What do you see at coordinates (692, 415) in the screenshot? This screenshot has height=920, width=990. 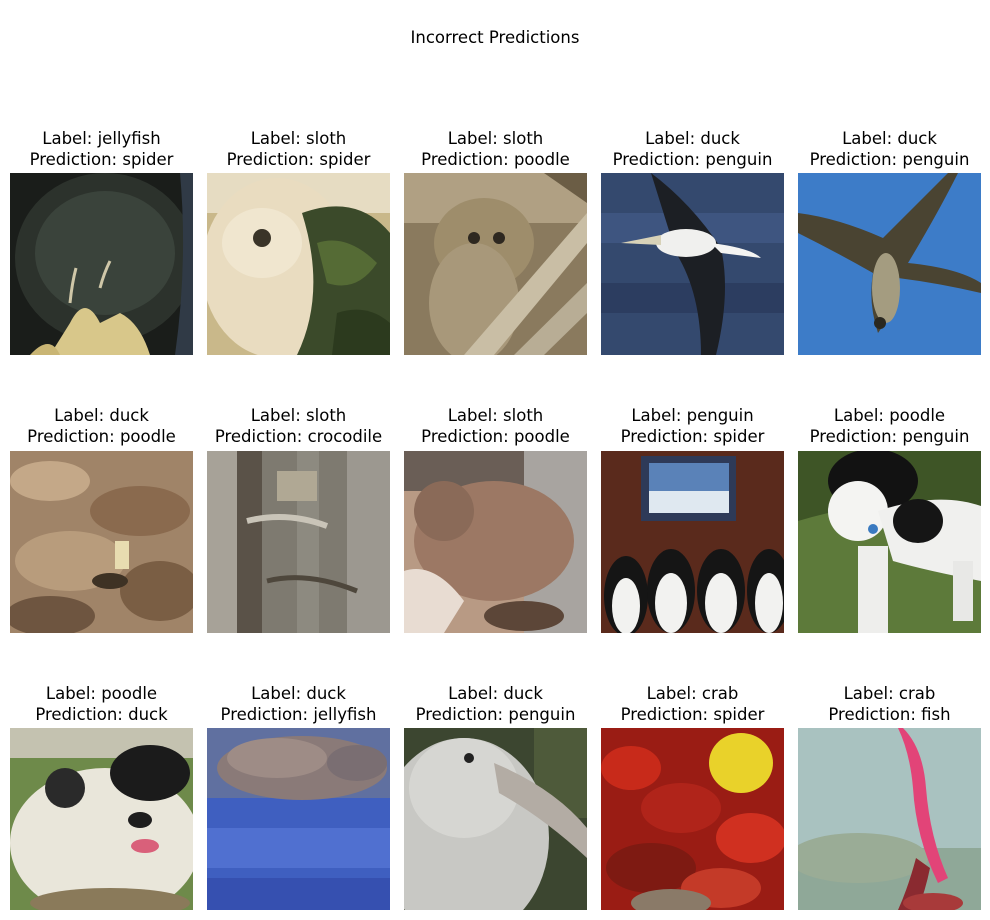 I see `panel-label: Label: penguin` at bounding box center [692, 415].